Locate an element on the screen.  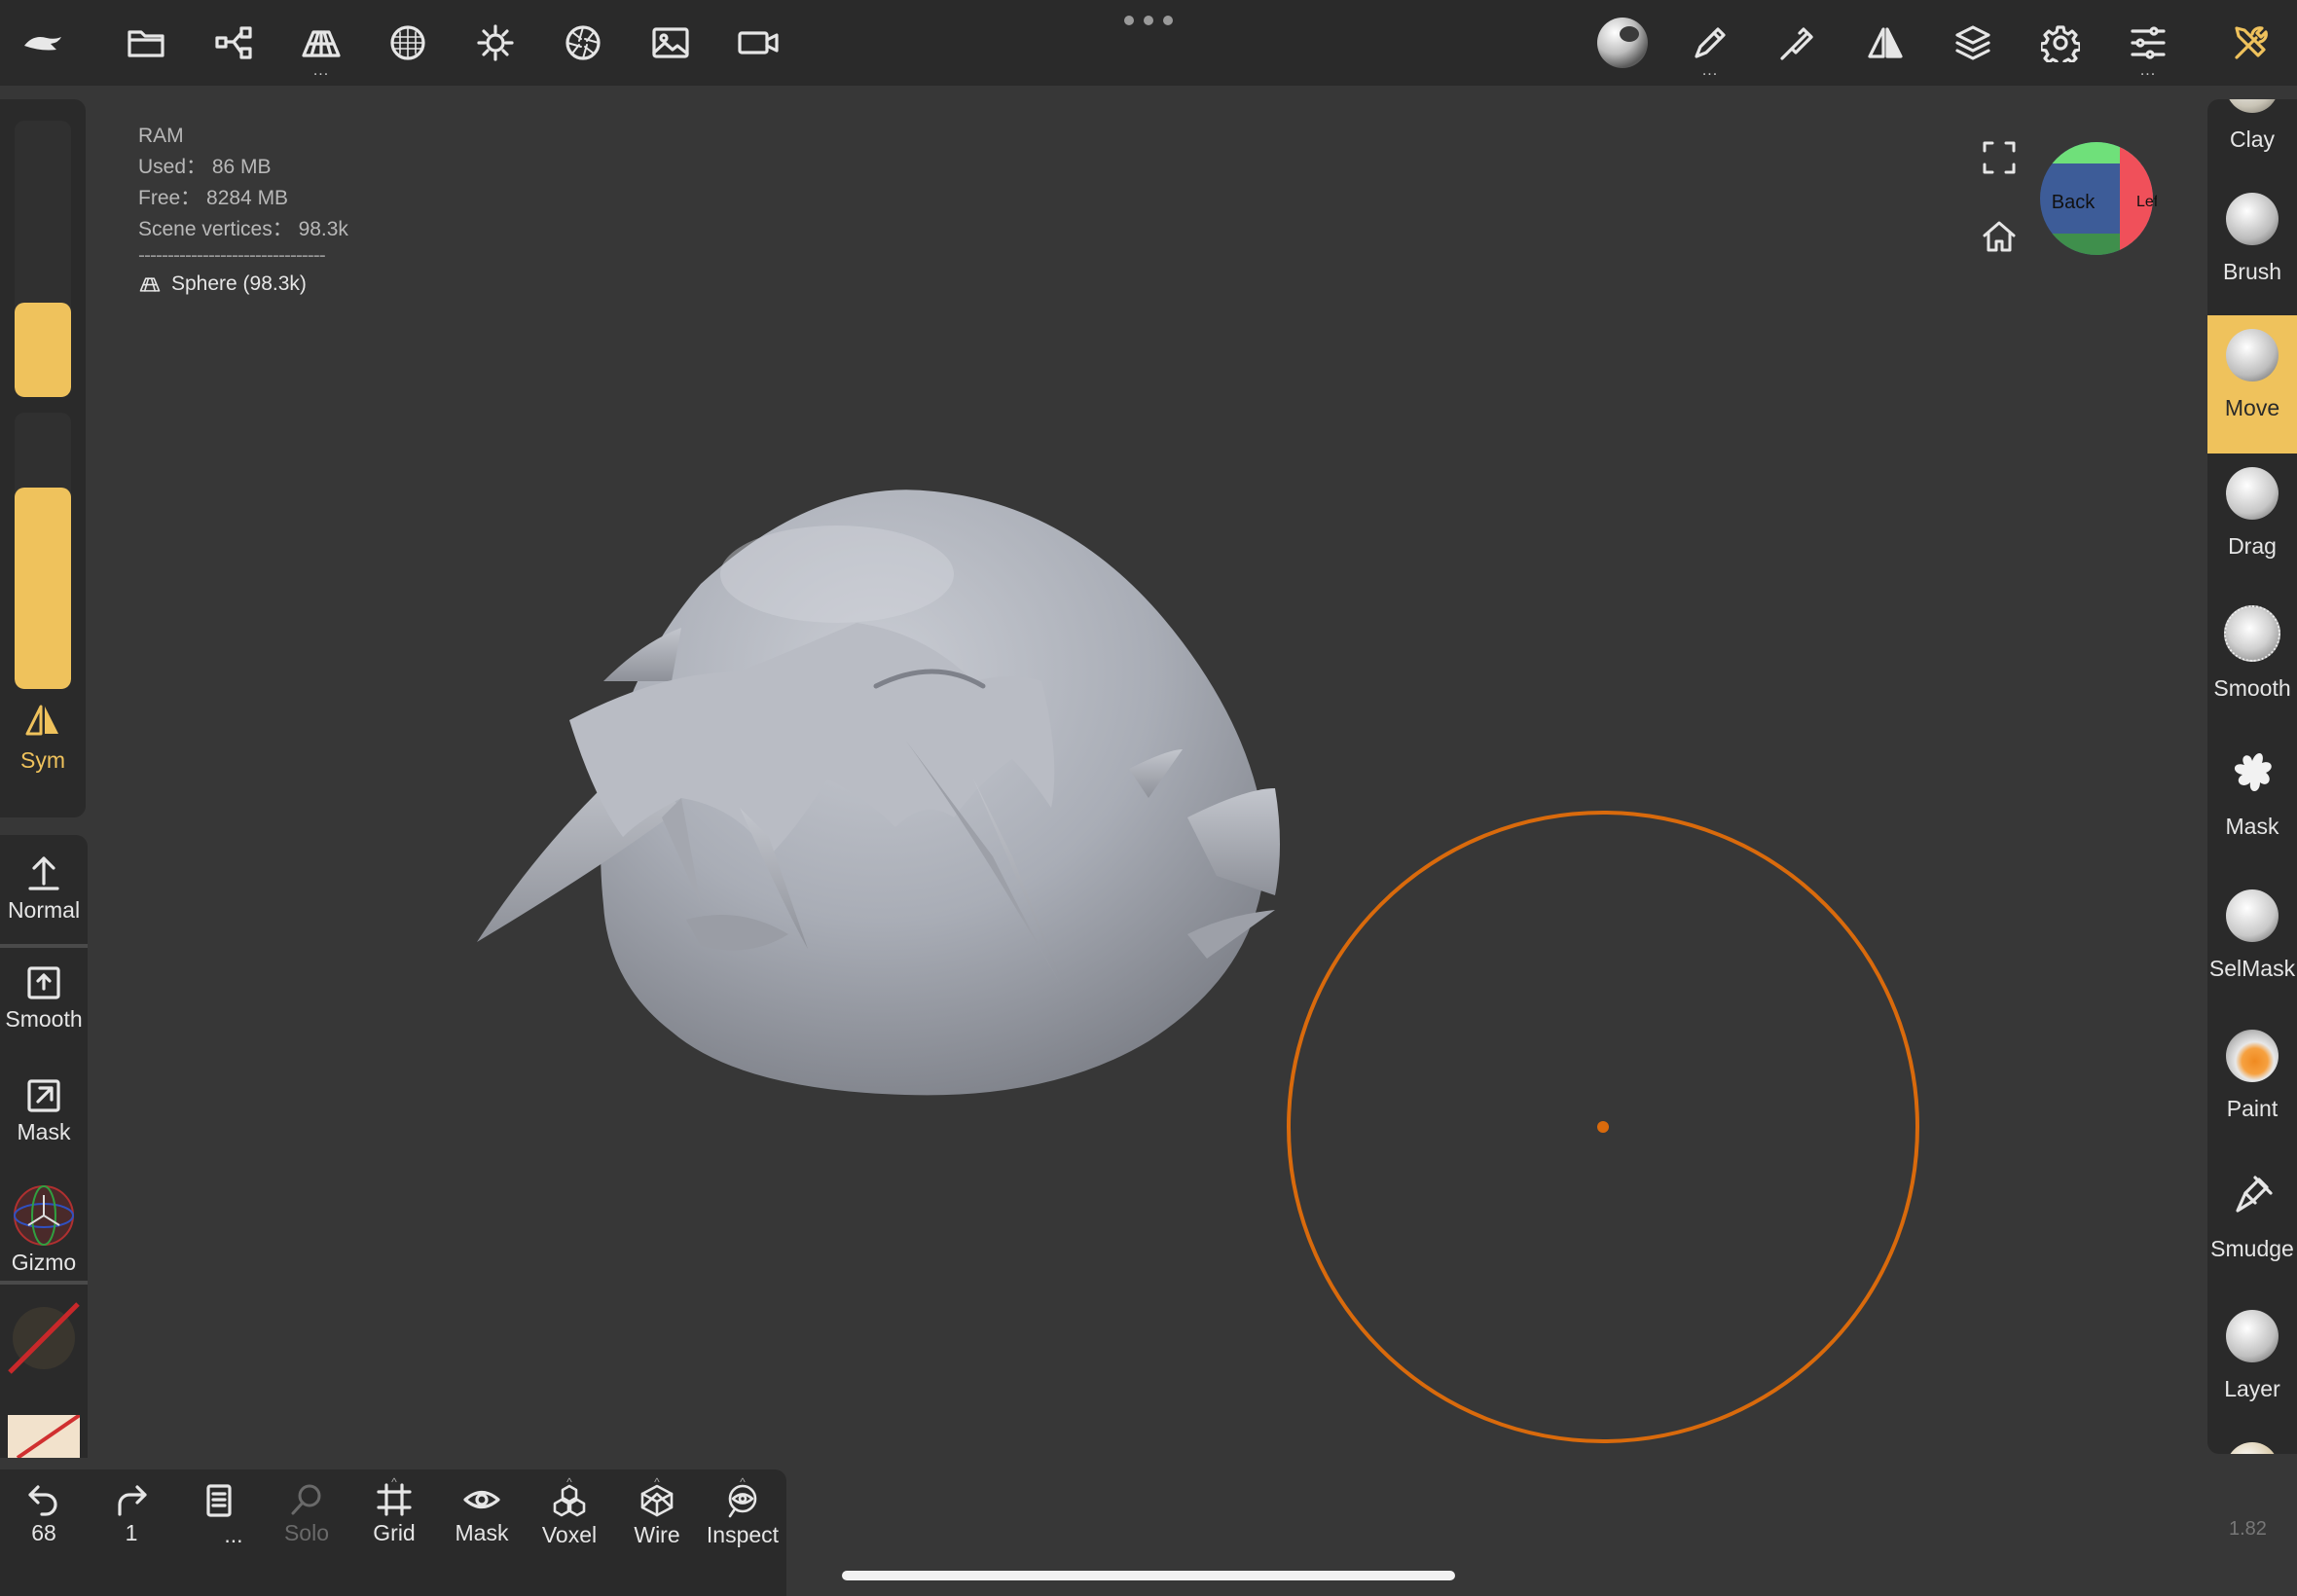
mask-label: Mask is located at coordinates (44, 1131).